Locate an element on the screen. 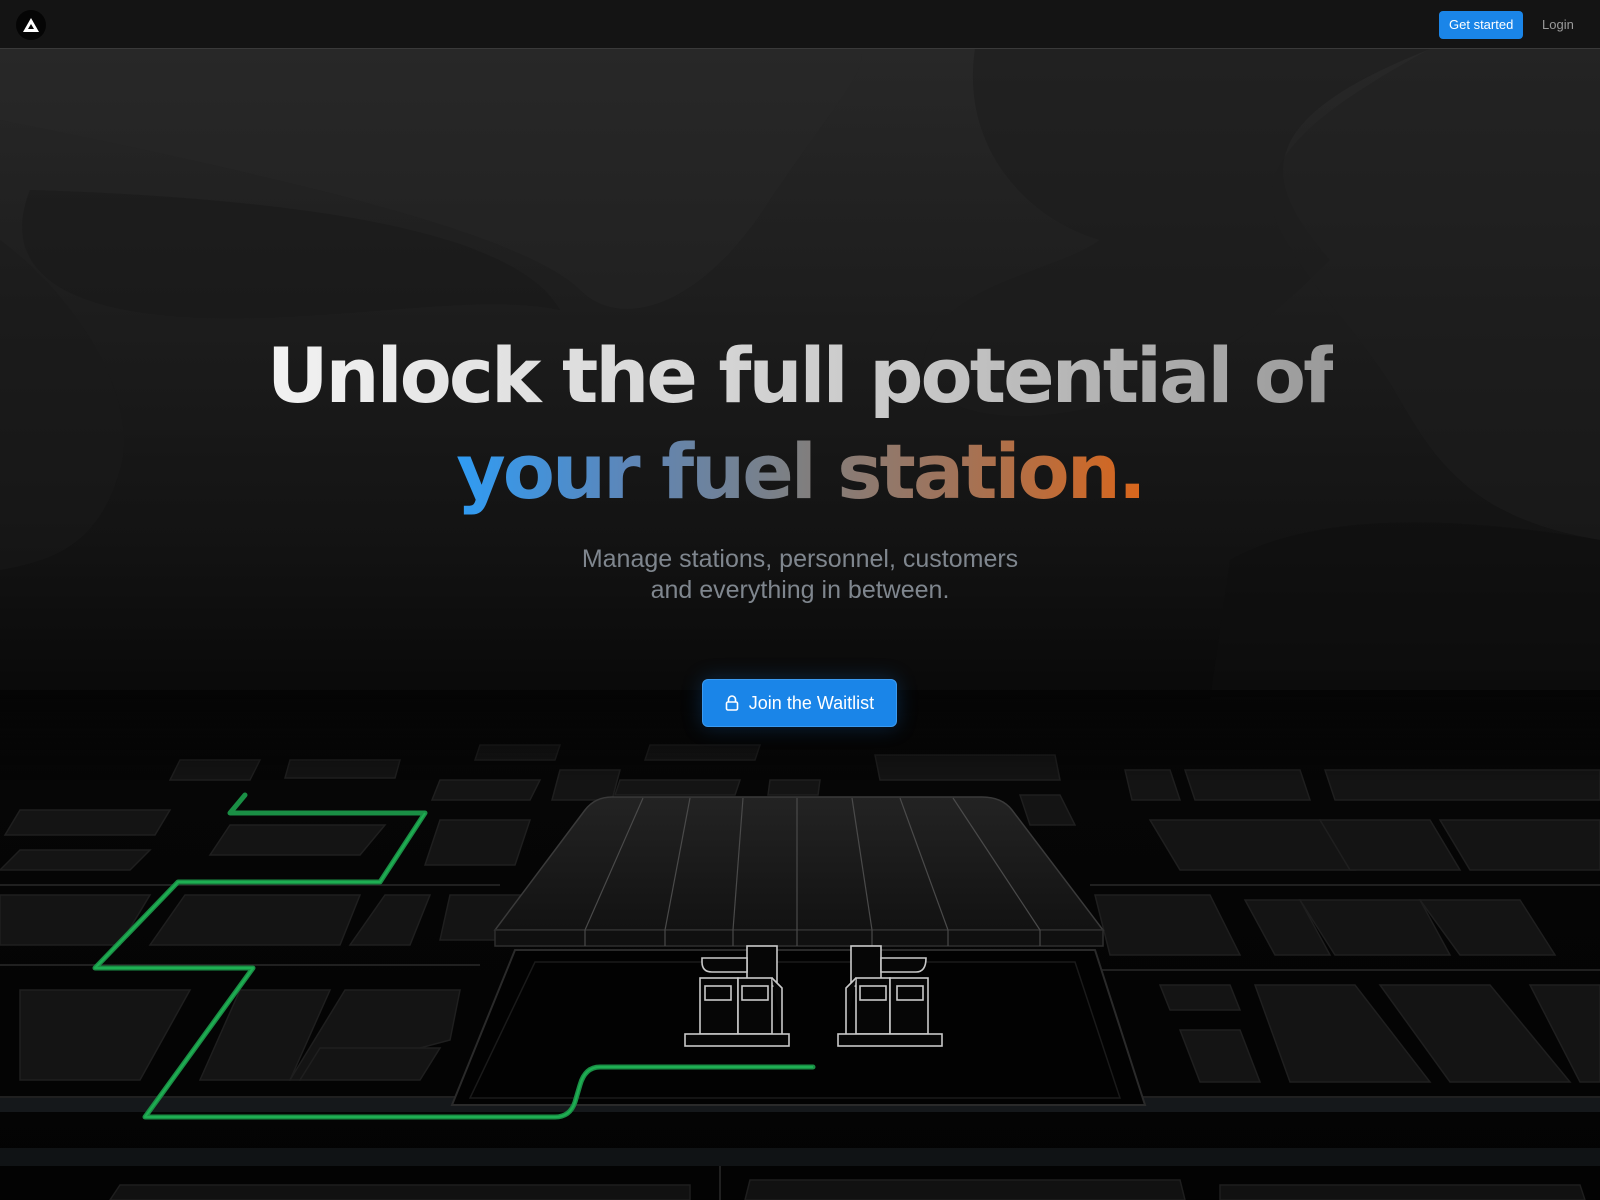  hero-subtitle-line2: and everything in between. is located at coordinates (800, 590).